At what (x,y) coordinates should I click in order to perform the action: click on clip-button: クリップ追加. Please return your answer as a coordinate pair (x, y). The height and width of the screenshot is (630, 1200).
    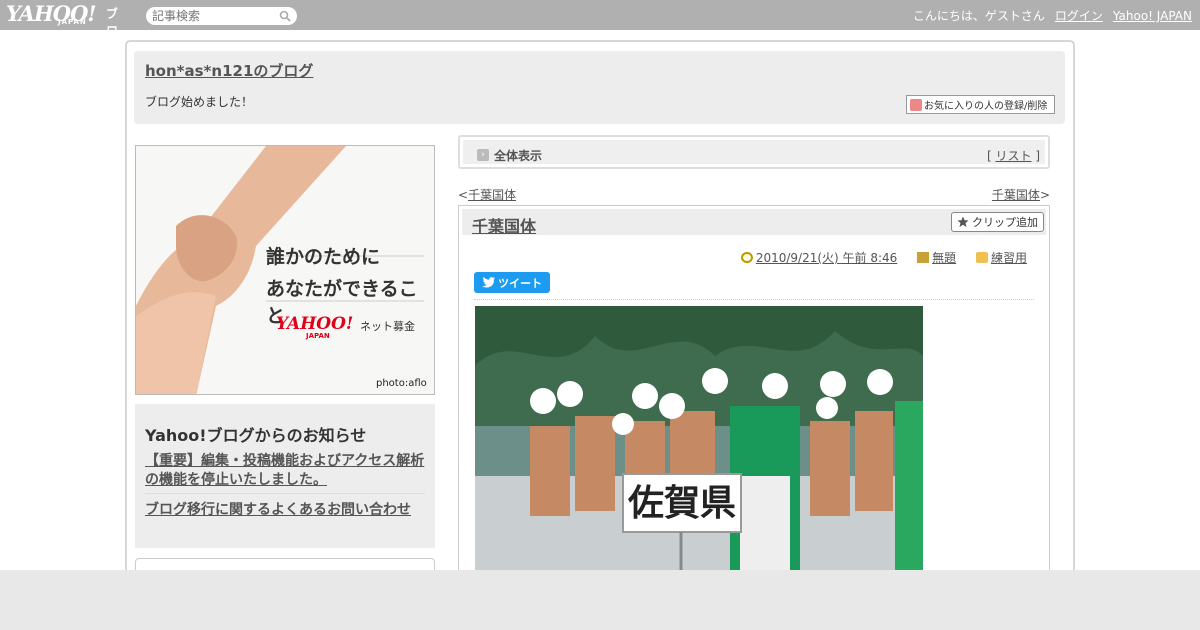
    Looking at the image, I should click on (997, 222).